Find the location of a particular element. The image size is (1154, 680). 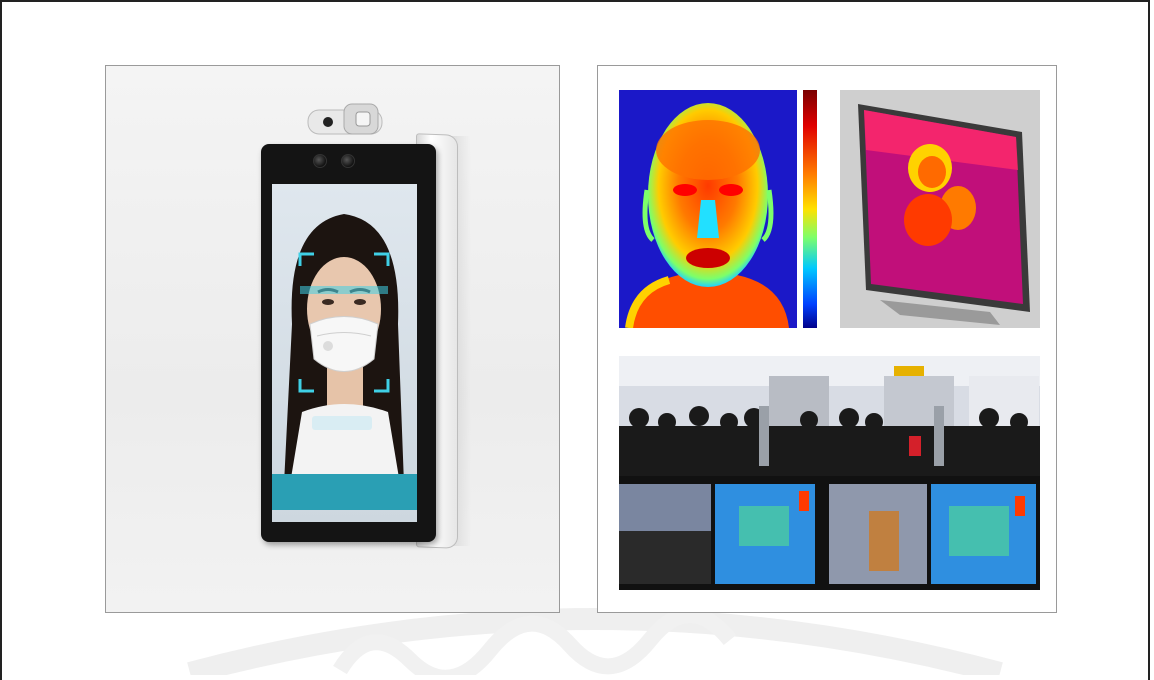

camera-icon is located at coordinates (345, 119).